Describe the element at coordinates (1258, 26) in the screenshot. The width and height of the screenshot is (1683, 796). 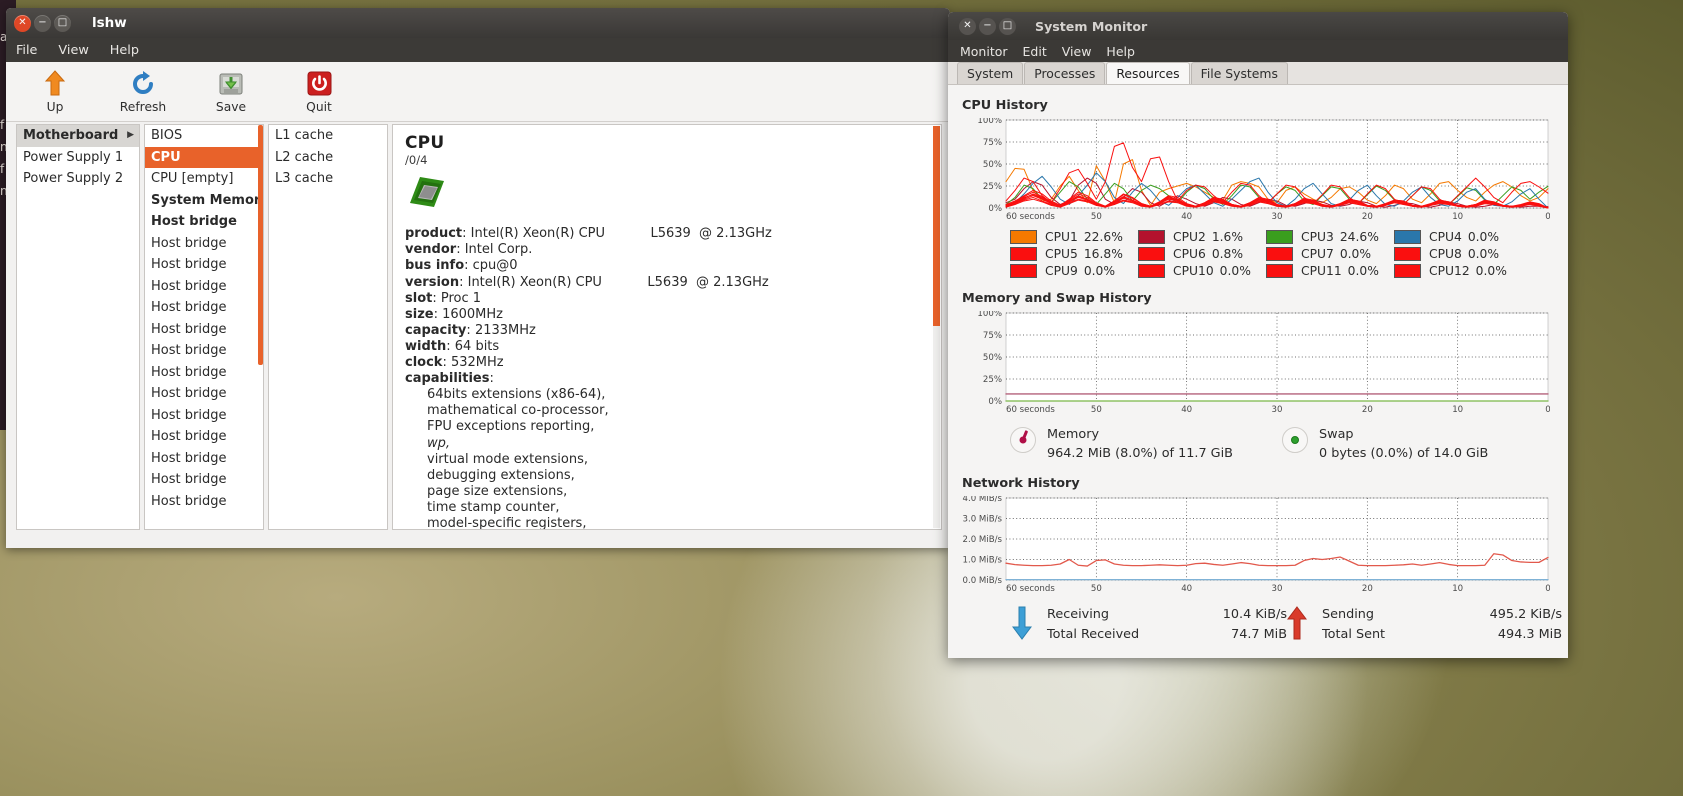
I see `sysmon-titlebar: ✕ − □ System Monitor` at that location.